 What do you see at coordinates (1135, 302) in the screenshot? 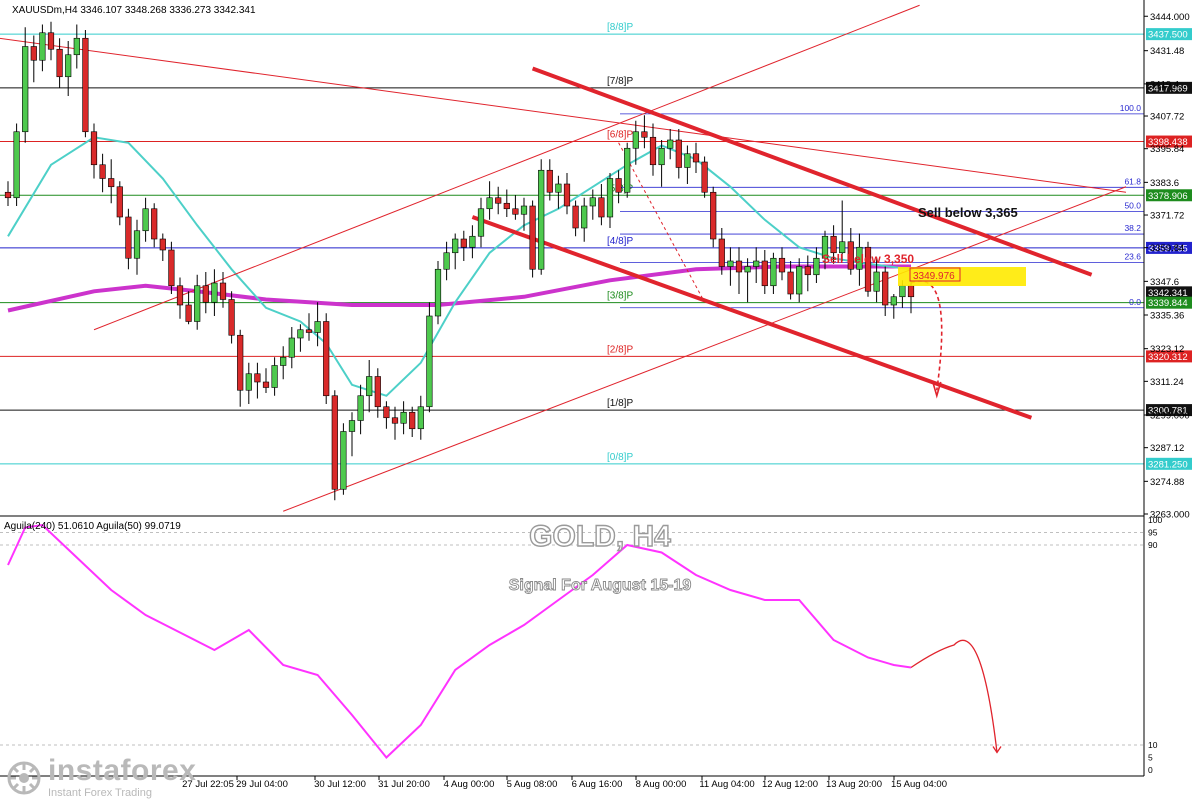
I see `fib-label: 0.0` at bounding box center [1135, 302].